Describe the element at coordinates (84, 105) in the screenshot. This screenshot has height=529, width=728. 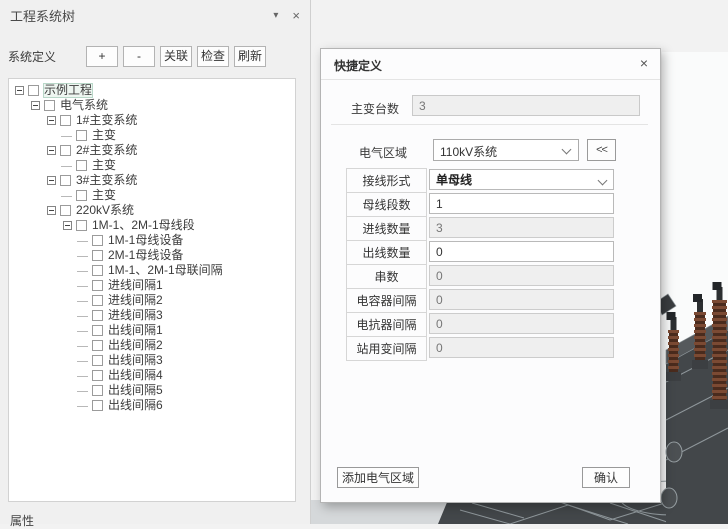
I see `tree-node-label: 电气系统` at that location.